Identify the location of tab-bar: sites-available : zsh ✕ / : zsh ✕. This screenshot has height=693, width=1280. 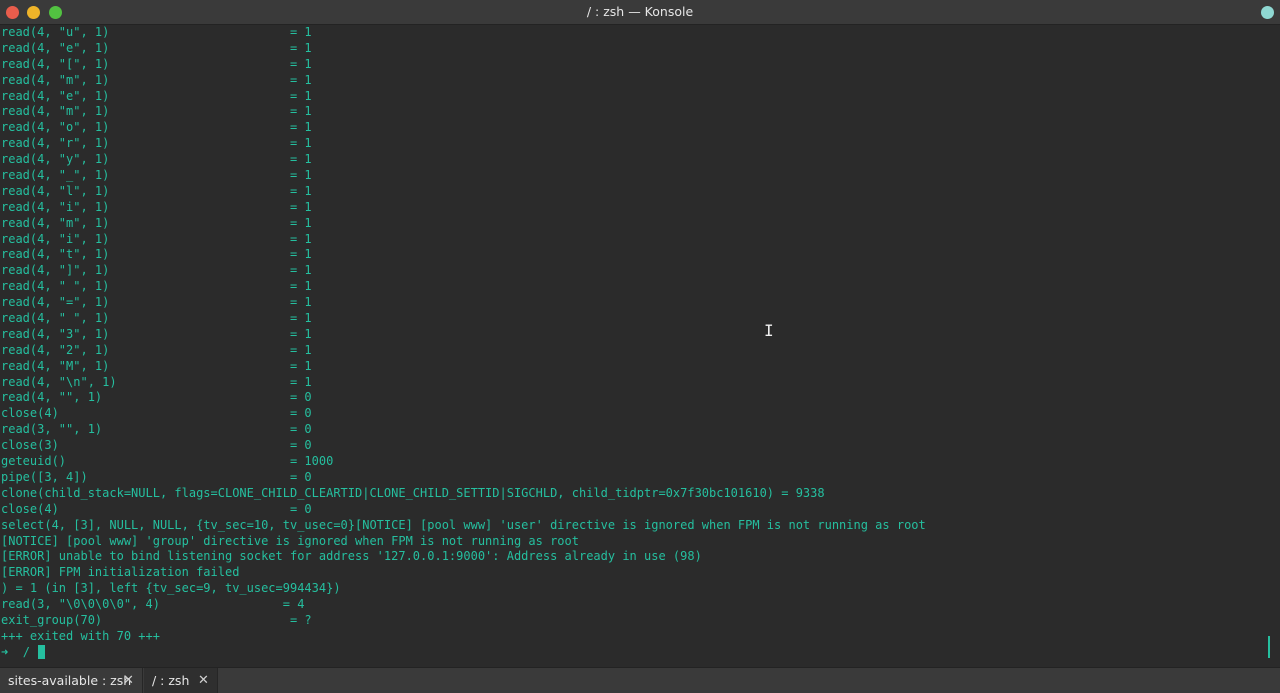
(640, 680).